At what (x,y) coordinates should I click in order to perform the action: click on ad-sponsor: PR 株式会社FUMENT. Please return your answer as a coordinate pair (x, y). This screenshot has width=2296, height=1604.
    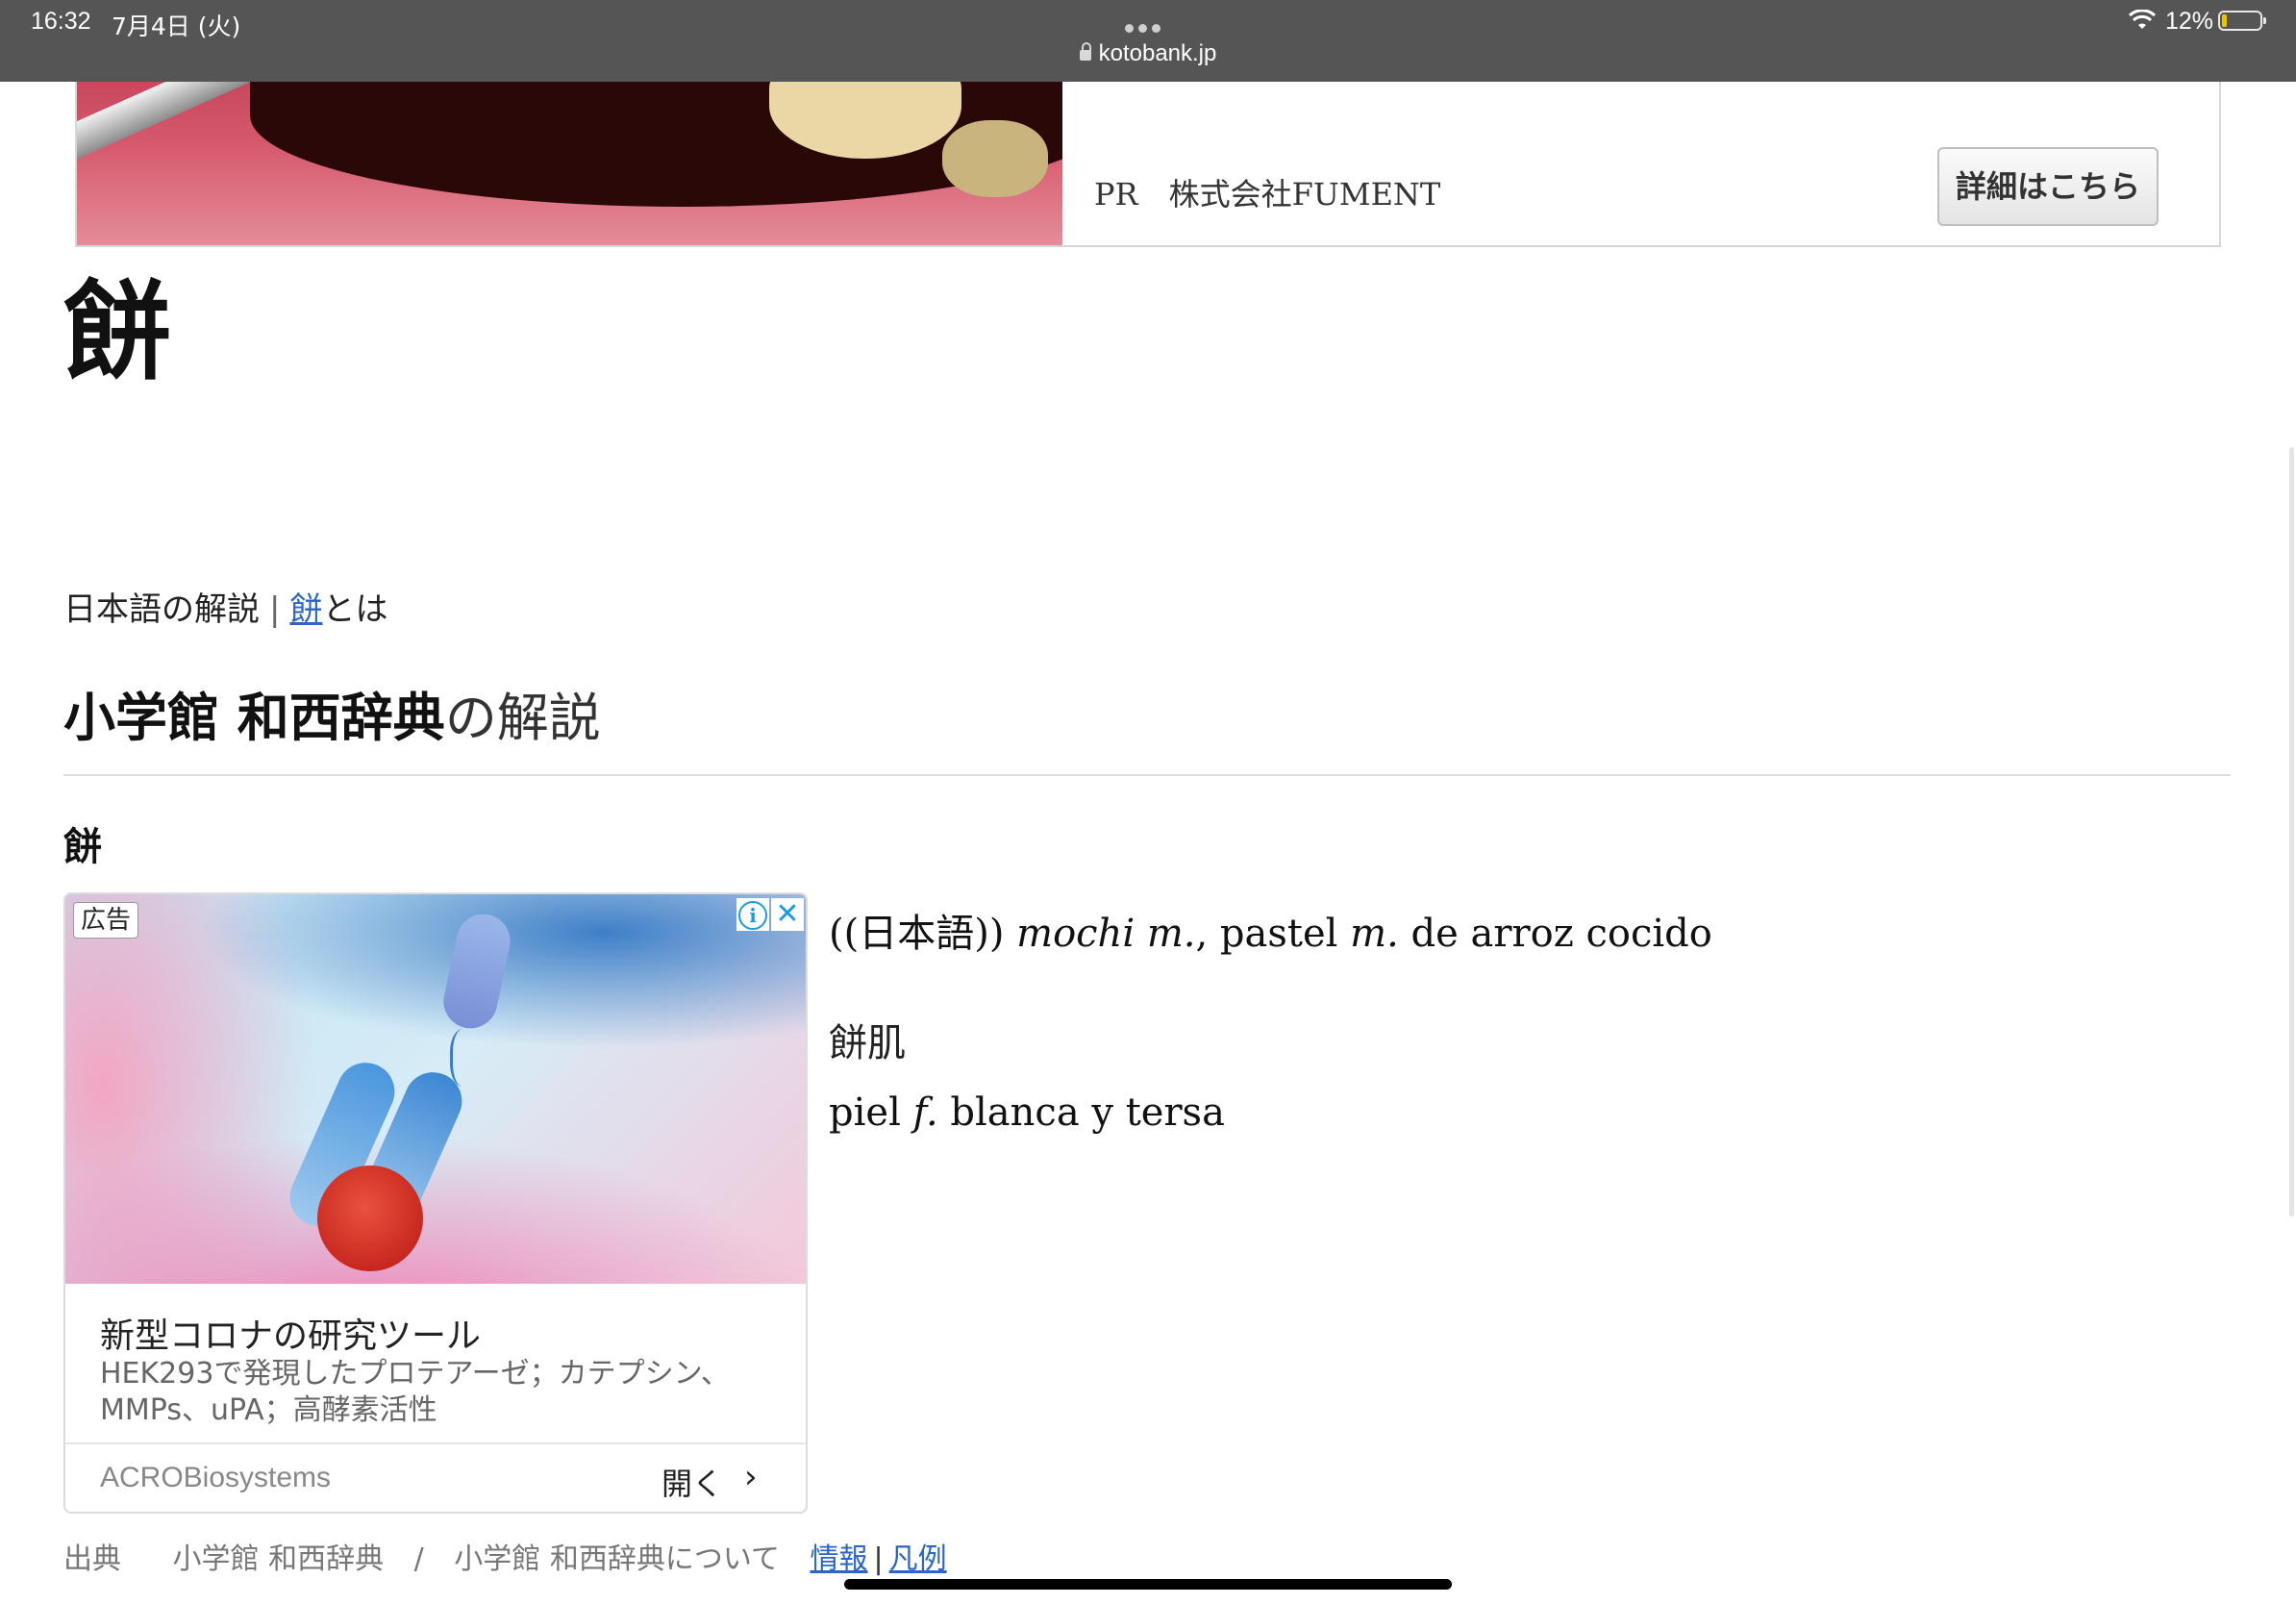
    Looking at the image, I should click on (1267, 194).